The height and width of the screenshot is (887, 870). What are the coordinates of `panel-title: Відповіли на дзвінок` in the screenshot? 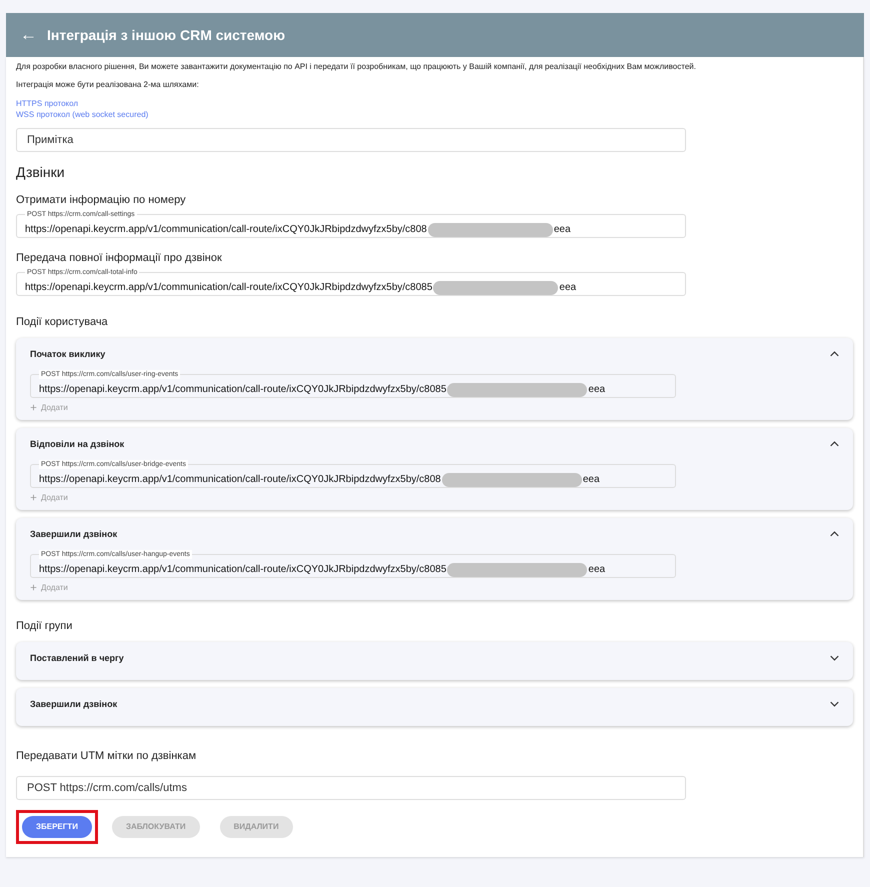 It's located at (77, 443).